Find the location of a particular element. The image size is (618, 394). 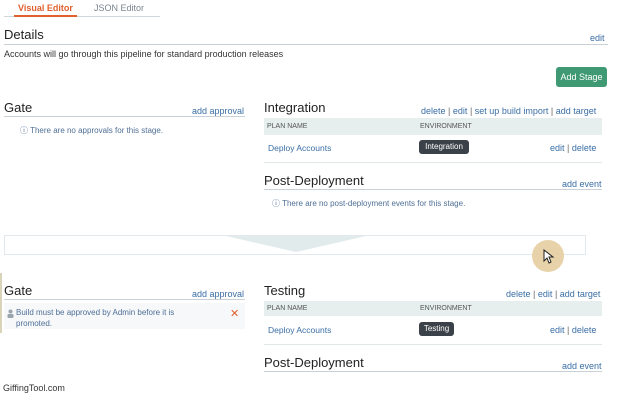

stage-actions: delete | edit | add target is located at coordinates (553, 294).